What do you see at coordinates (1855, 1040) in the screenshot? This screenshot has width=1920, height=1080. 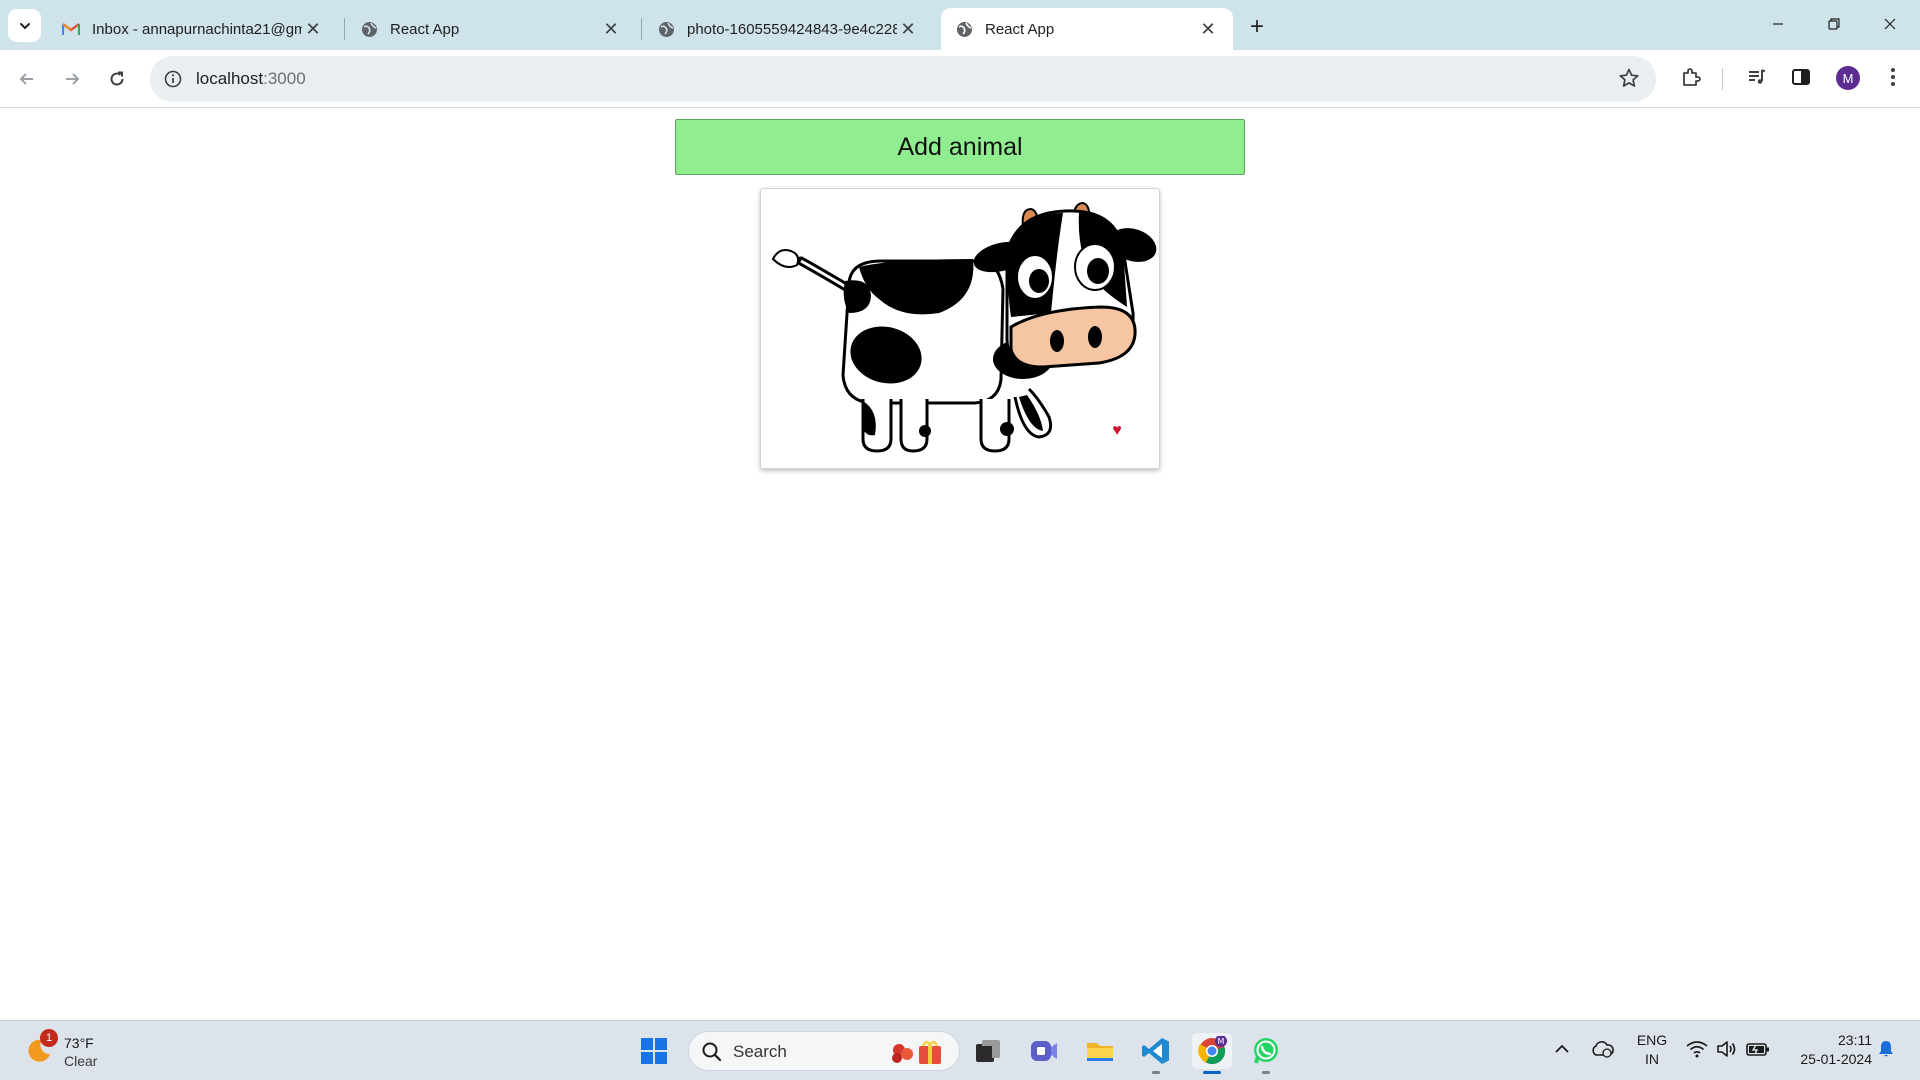 I see `clock-time: 23:11` at bounding box center [1855, 1040].